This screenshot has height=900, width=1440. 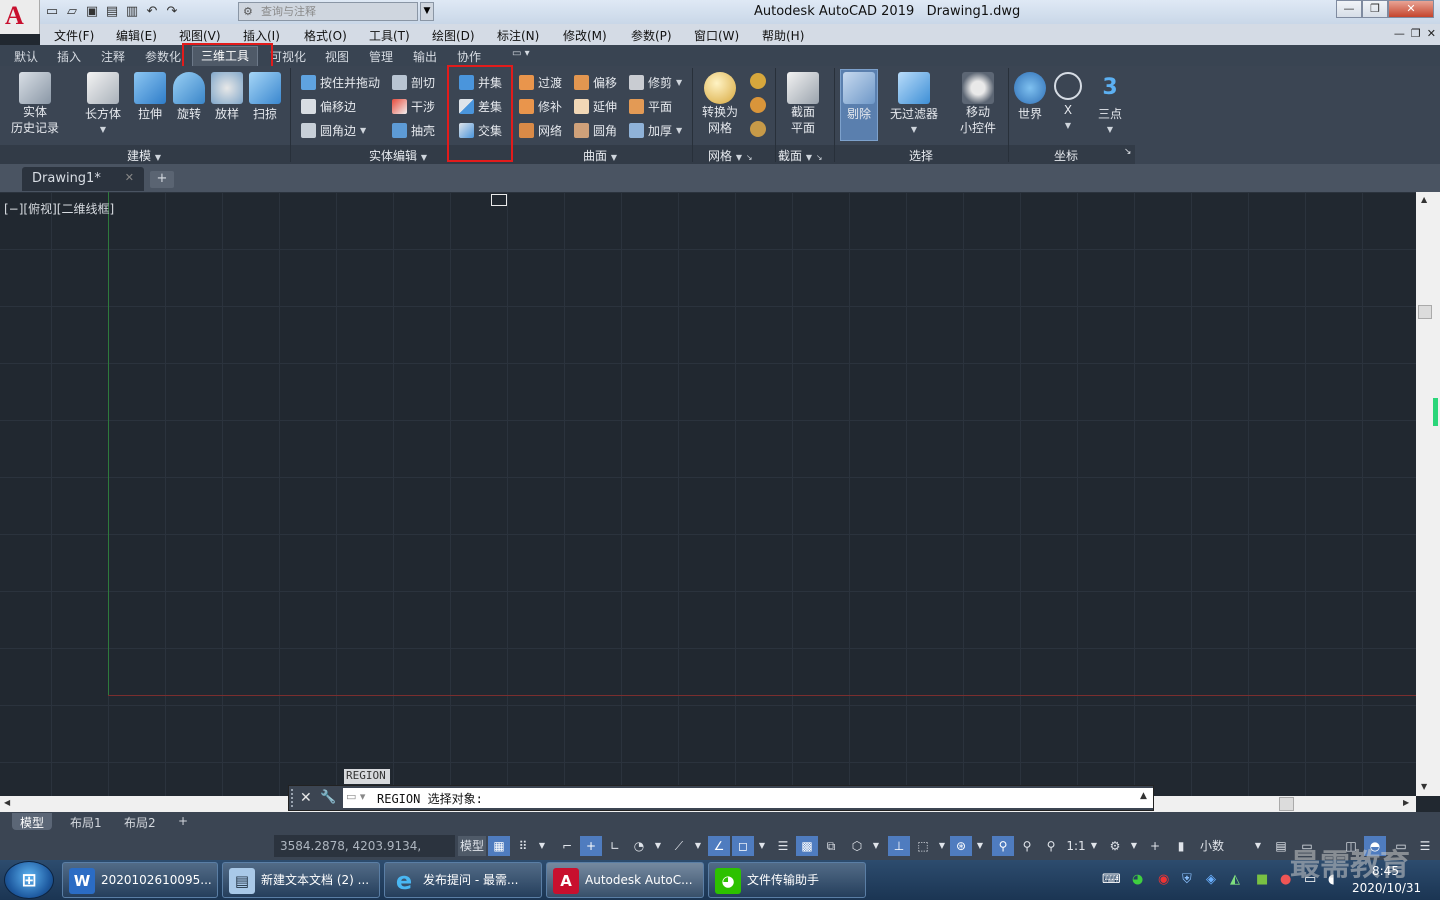 What do you see at coordinates (328, 11) in the screenshot?
I see `search-box: ⚙ 查询与注释` at bounding box center [328, 11].